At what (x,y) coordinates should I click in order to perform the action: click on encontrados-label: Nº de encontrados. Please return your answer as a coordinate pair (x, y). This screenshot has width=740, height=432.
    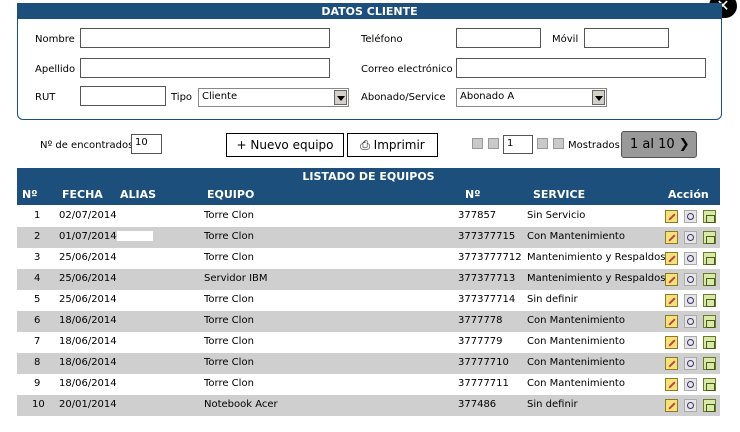
    Looking at the image, I should click on (87, 145).